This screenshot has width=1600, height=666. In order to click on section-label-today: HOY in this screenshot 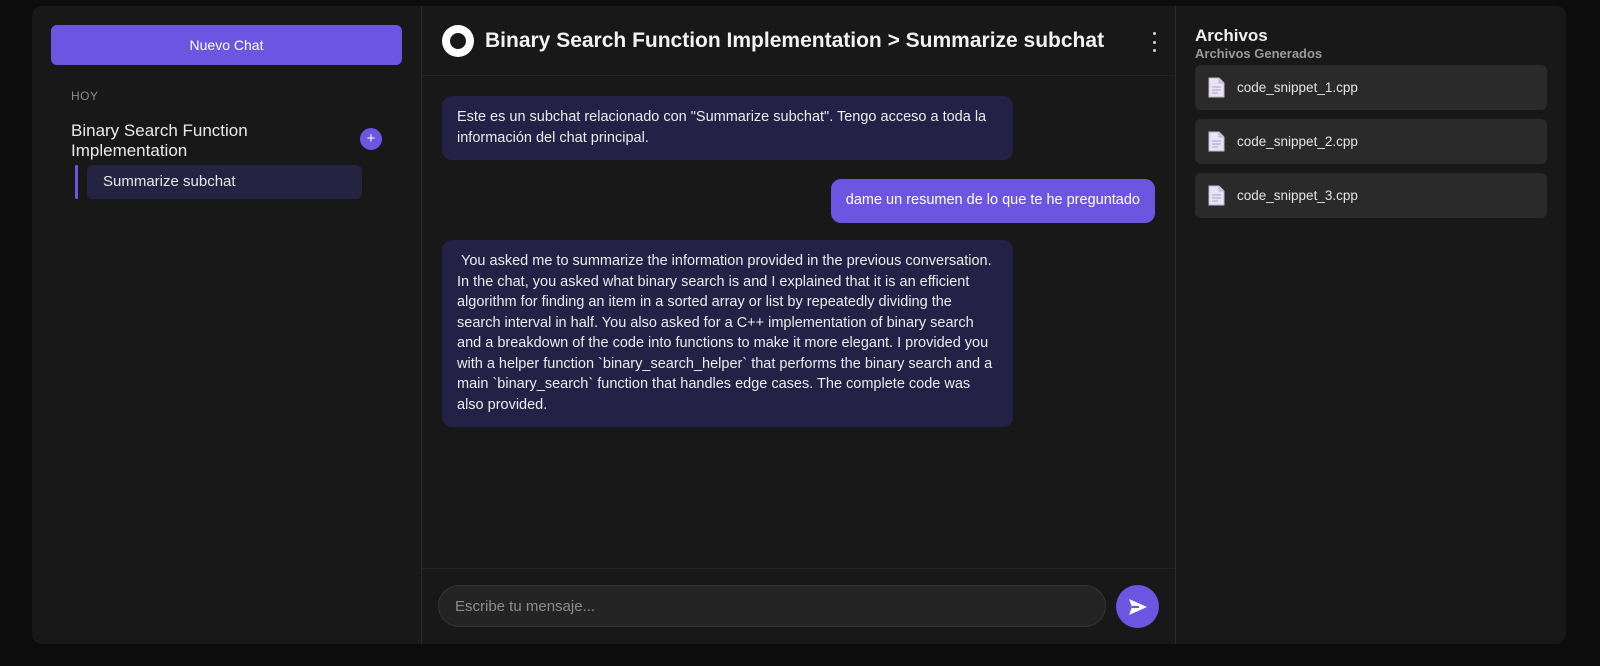, I will do `click(85, 96)`.